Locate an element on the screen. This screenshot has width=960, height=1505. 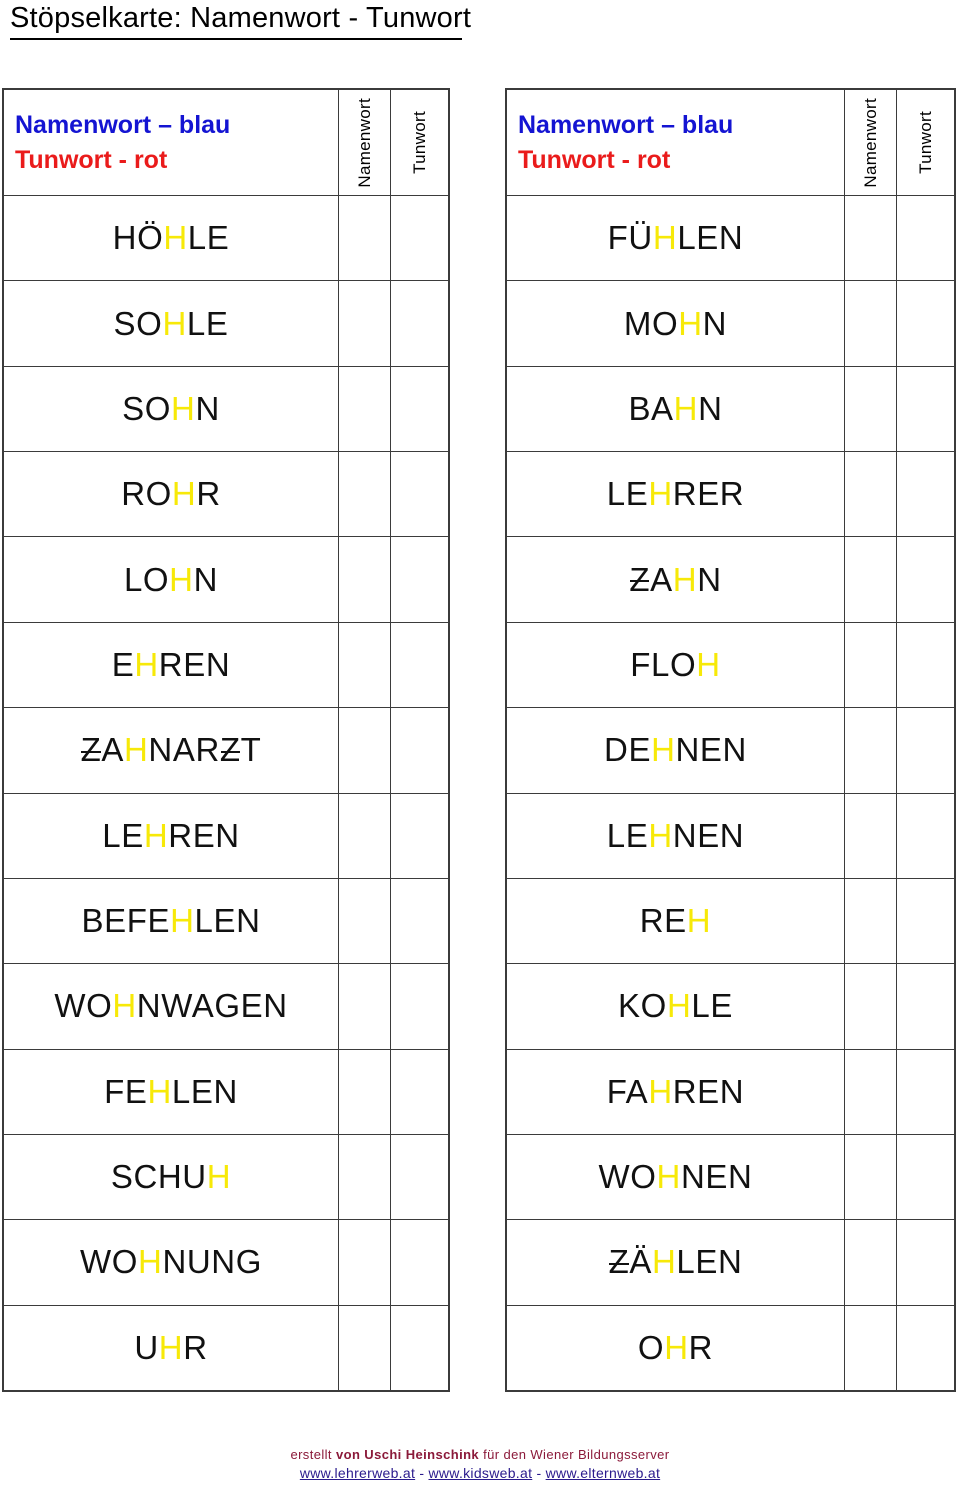
link-kidsweb: www.kidsweb.at is located at coordinates (480, 1473).